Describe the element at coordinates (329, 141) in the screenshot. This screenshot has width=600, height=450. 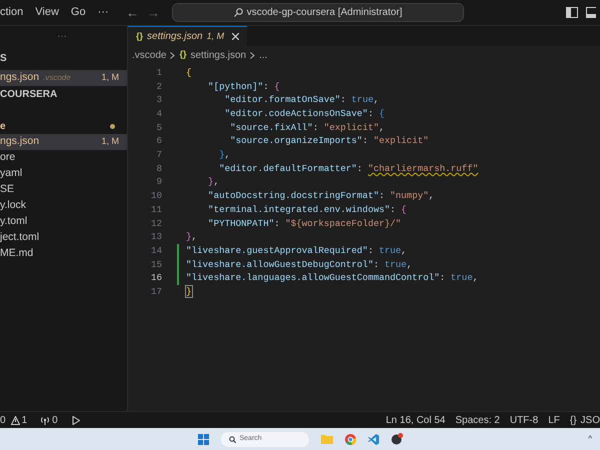
I see `code-line: "source.organizeImports": "explicit"` at that location.